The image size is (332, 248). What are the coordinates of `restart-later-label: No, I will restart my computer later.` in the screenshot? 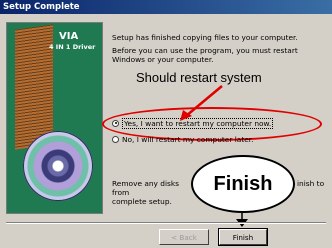 It's located at (187, 139).